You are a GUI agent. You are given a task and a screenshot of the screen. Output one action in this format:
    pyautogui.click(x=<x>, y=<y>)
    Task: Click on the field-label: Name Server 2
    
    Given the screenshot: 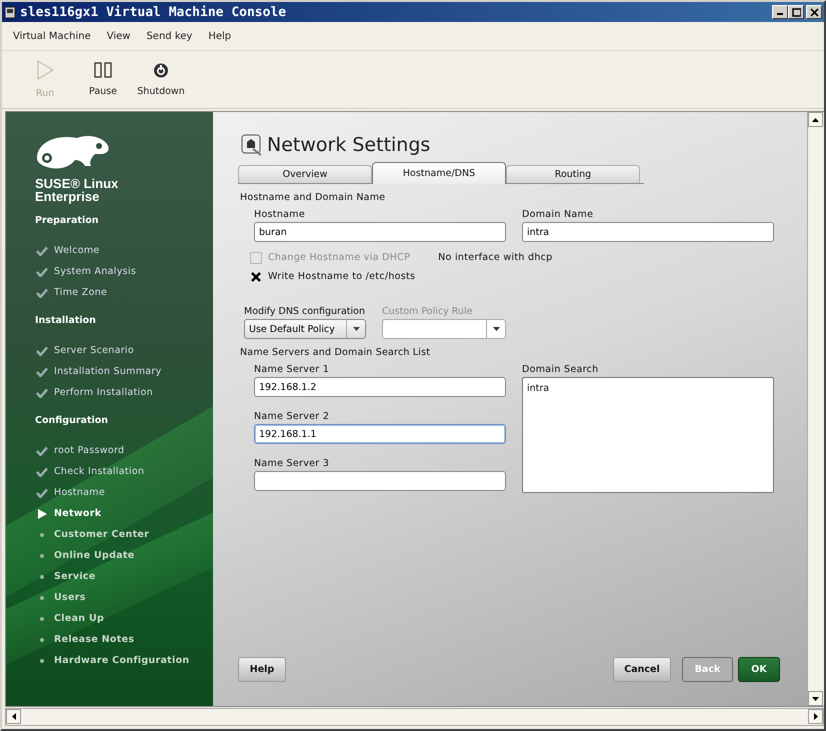 What is the action you would take?
    pyautogui.click(x=292, y=417)
    